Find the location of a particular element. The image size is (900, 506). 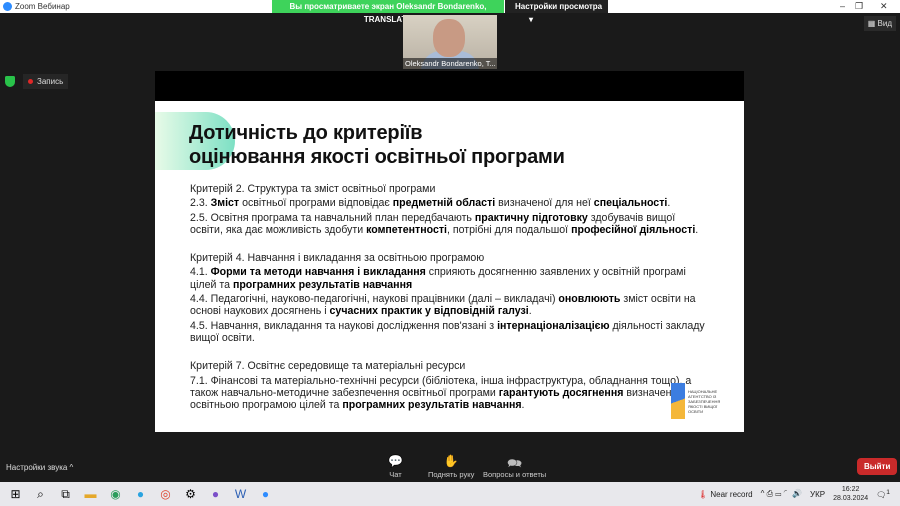

bold-text: Форми та методи навчання і викладання is located at coordinates (318, 272).